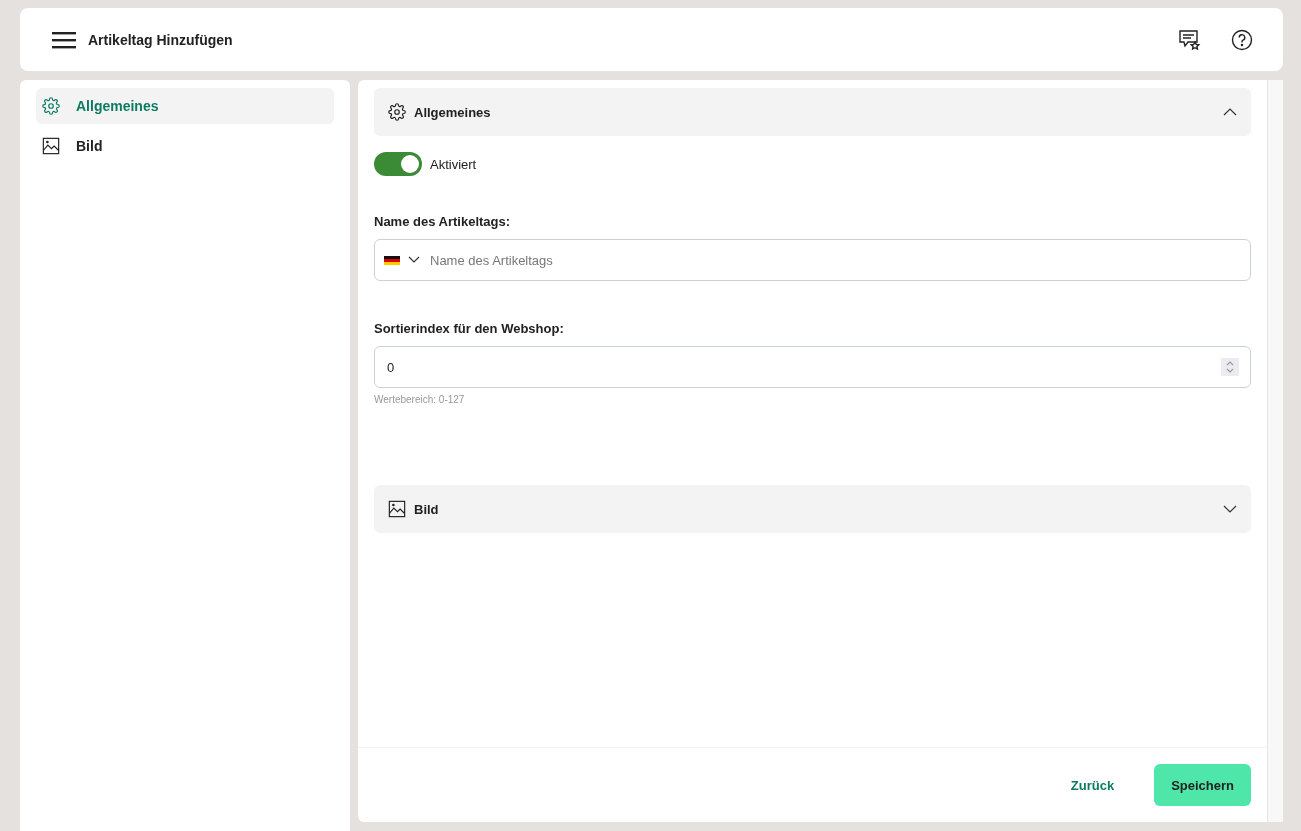 Image resolution: width=1301 pixels, height=831 pixels. What do you see at coordinates (812, 260) in the screenshot?
I see `name-input-field: Name des Artikeltags` at bounding box center [812, 260].